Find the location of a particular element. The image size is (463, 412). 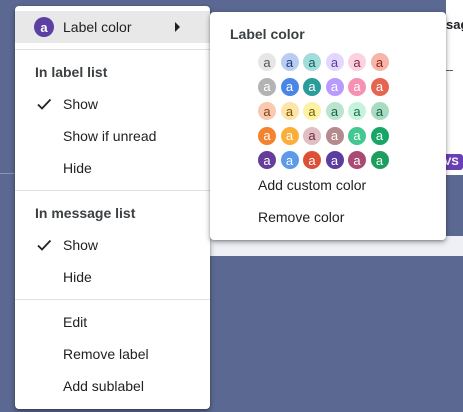

background-heading-fragment: sag is located at coordinates (454, 24).